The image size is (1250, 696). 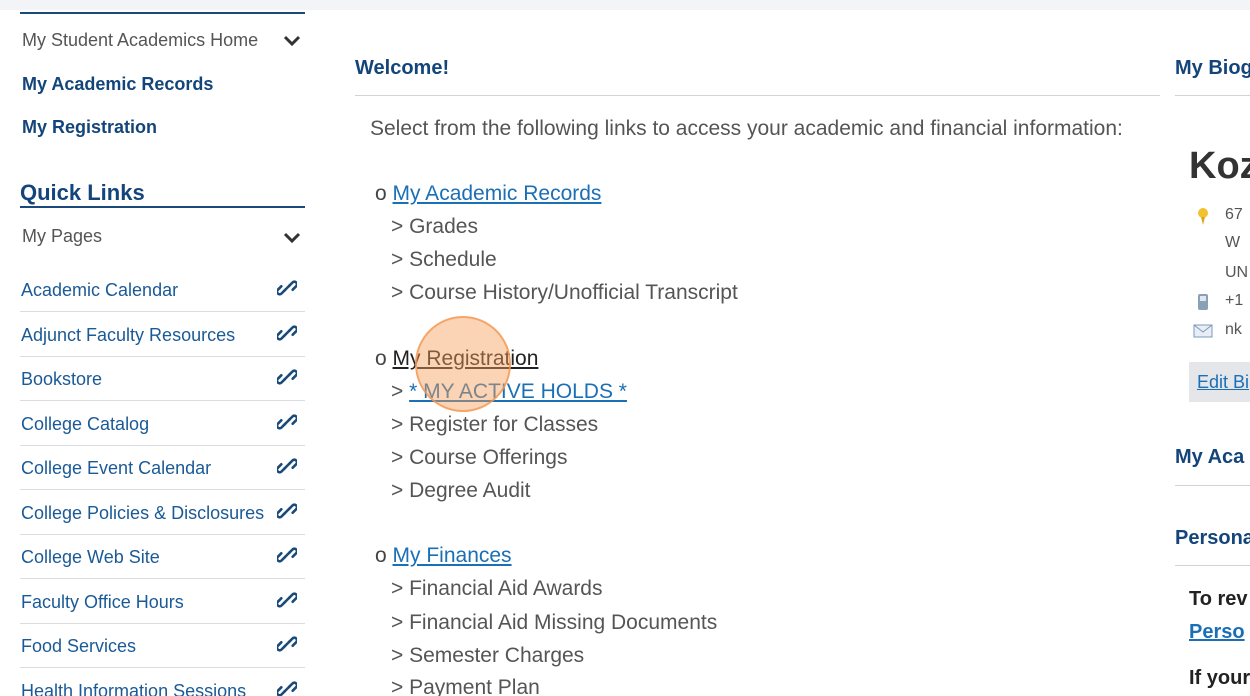 I want to click on email-address: nk, so click(x=1233, y=330).